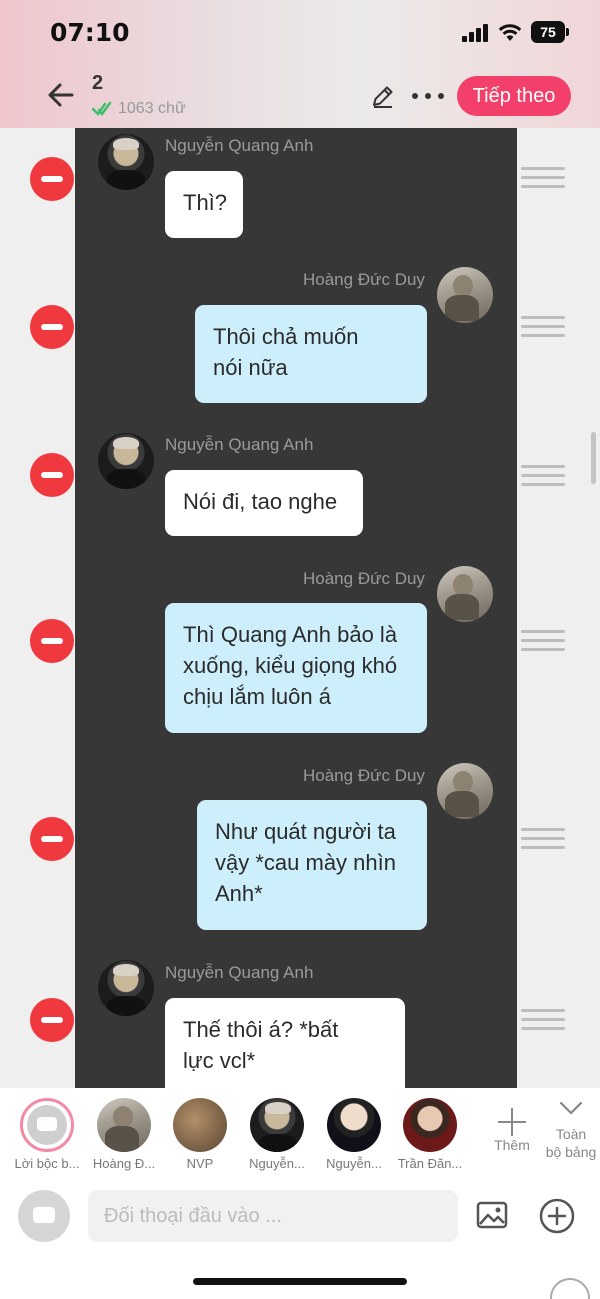 The height and width of the screenshot is (1299, 600). What do you see at coordinates (98, 83) in the screenshot?
I see `chapter-number: 2` at bounding box center [98, 83].